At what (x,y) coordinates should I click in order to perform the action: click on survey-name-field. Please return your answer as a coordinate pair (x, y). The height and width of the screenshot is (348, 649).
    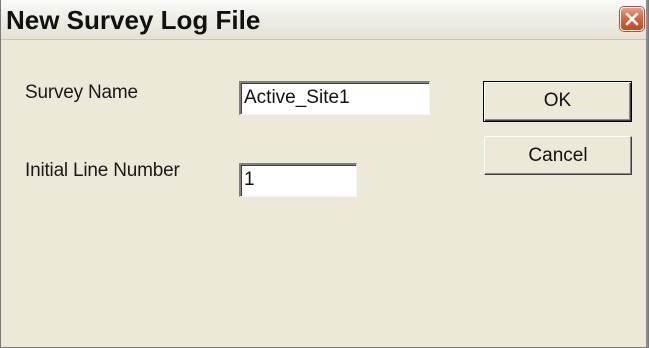
    Looking at the image, I should click on (334, 98).